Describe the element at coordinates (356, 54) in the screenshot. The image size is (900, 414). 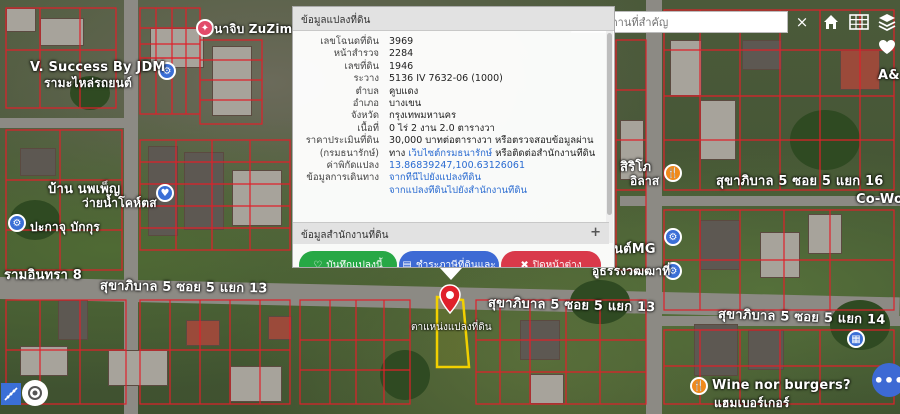
I see `detail-label: หน้าสำรวจ` at that location.